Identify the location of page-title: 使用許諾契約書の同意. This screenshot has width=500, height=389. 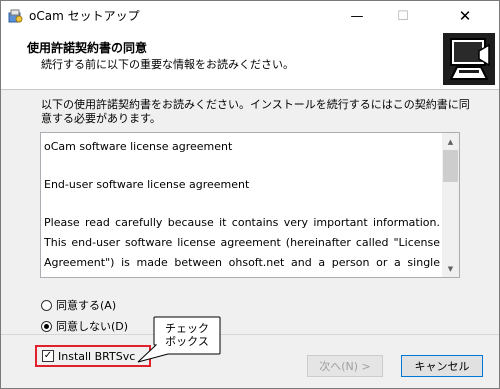
(87, 48).